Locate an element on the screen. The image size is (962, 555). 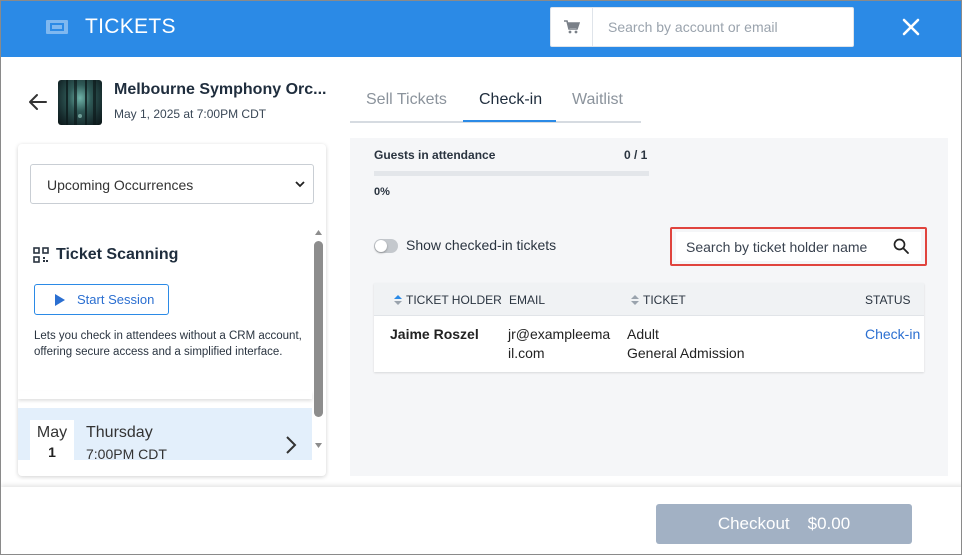
close-button is located at coordinates (911, 27).